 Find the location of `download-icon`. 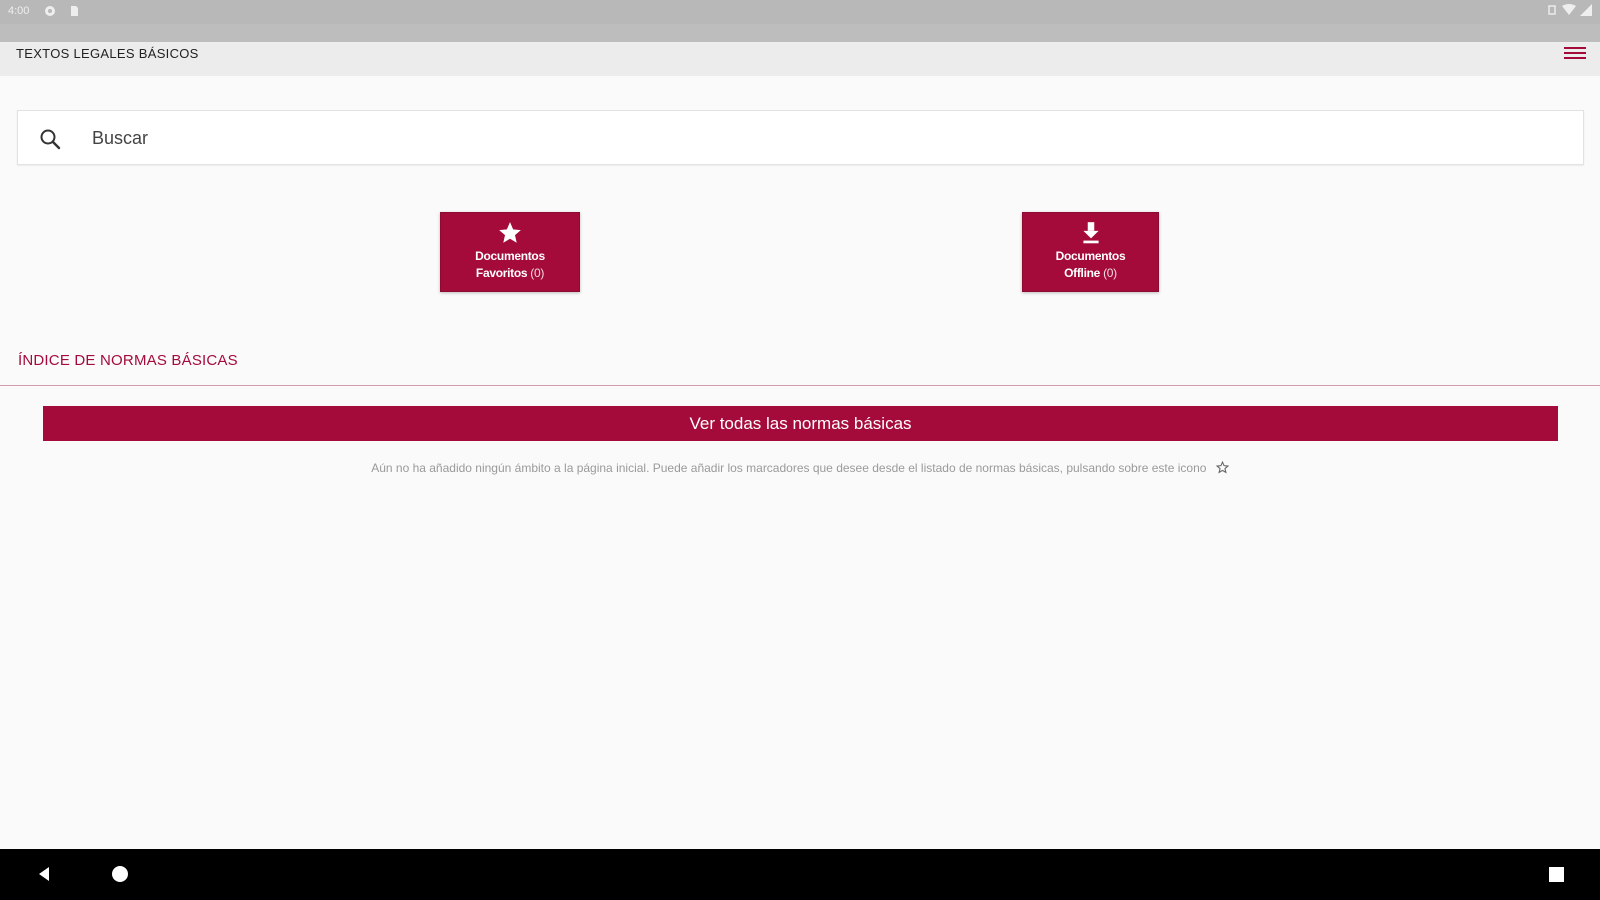

download-icon is located at coordinates (1090, 233).